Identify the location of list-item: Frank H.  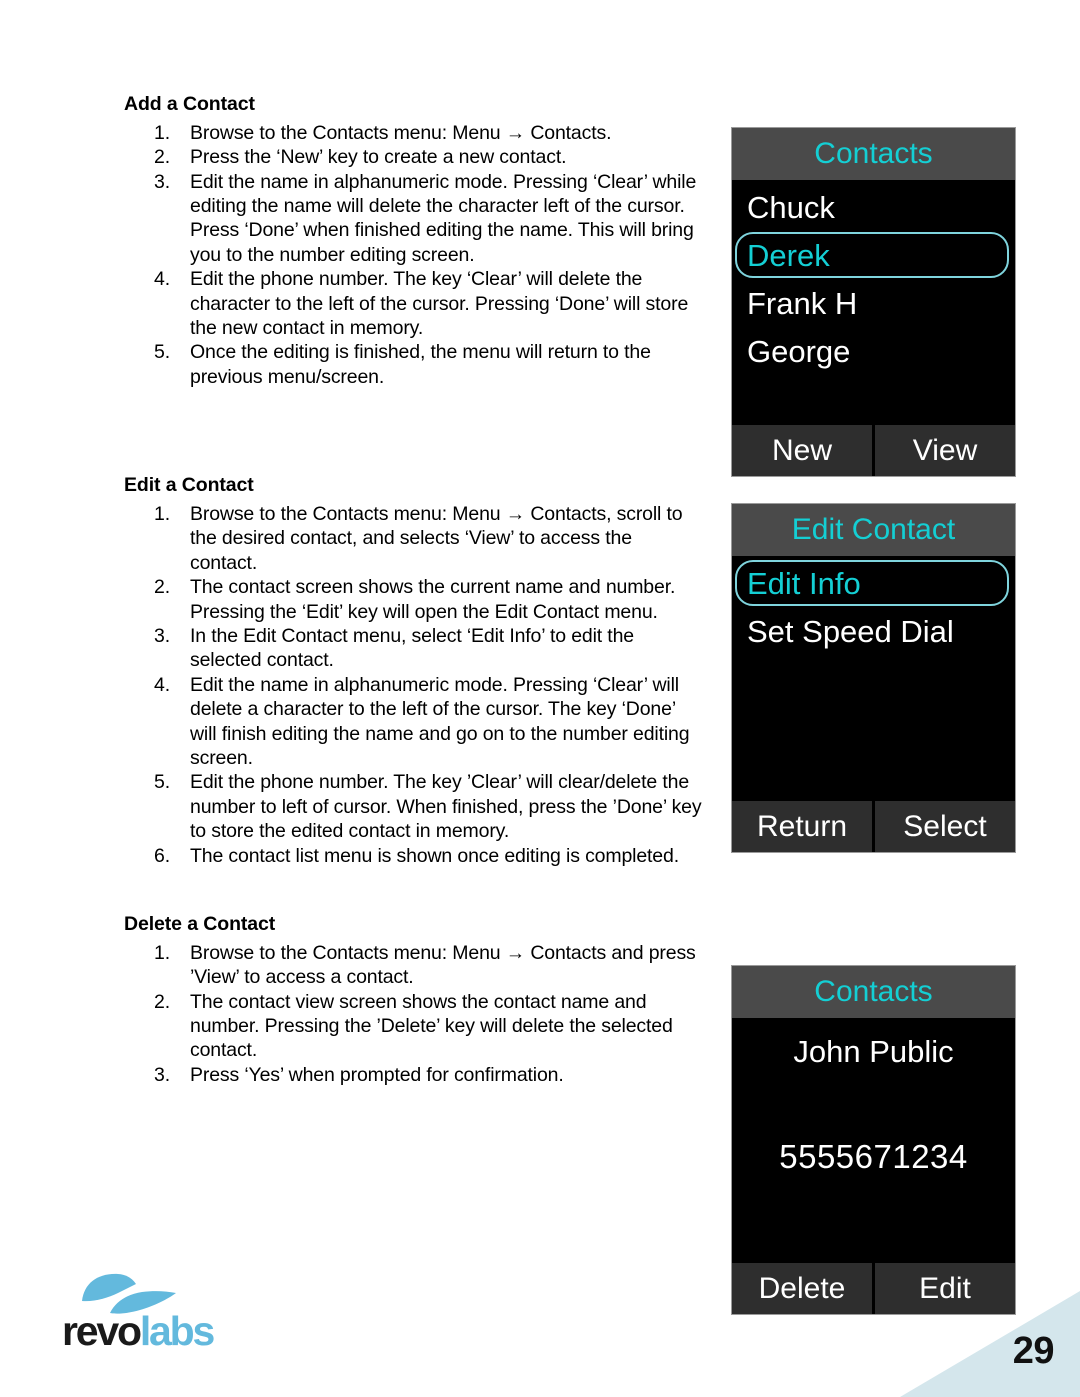
(872, 303).